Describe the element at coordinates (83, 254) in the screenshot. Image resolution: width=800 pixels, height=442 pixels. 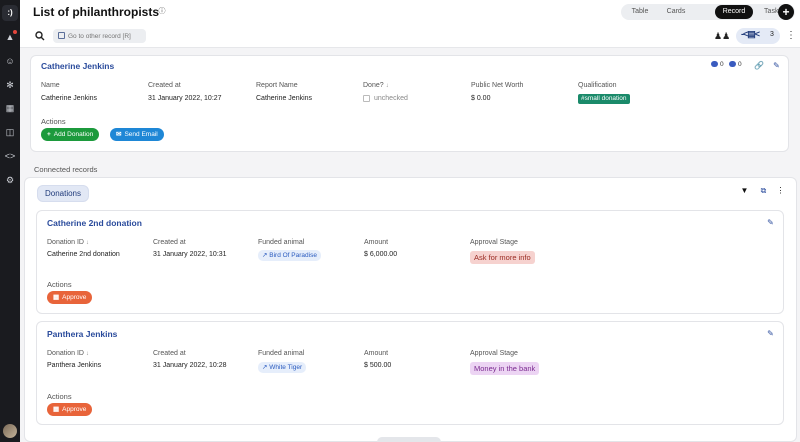
I see `field-value-donation-id: Catherine 2nd donation` at that location.